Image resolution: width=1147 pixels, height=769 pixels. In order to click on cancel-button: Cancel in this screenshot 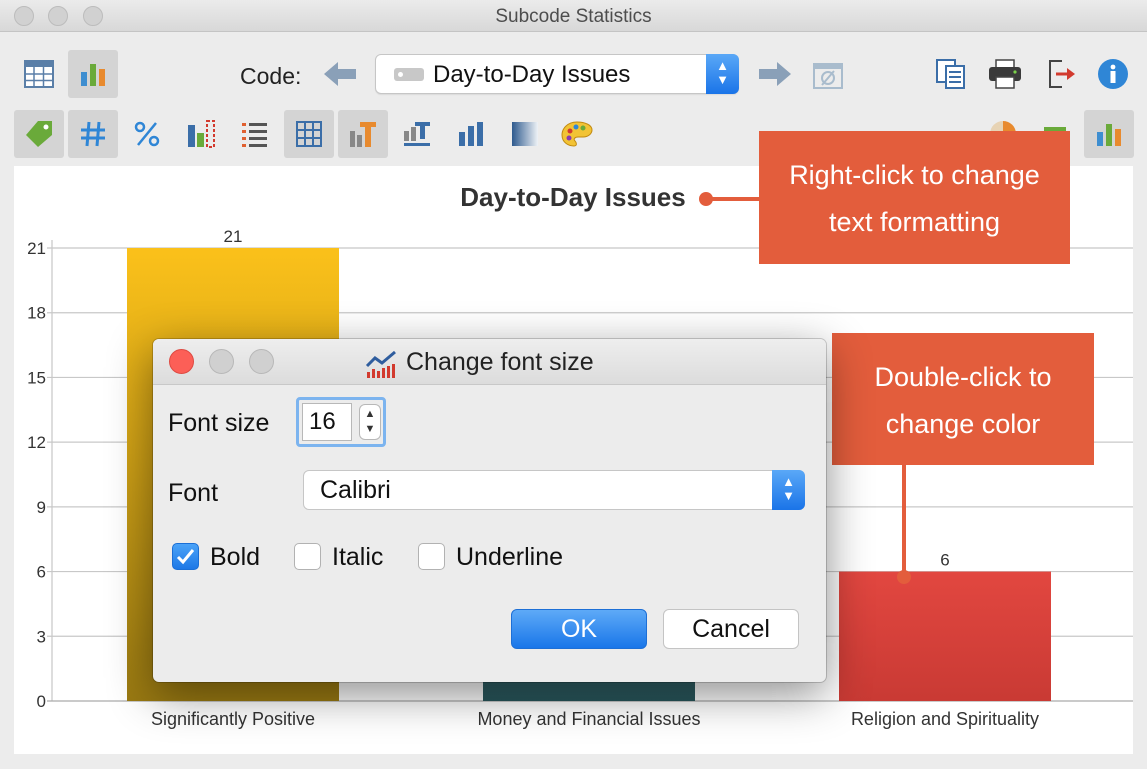, I will do `click(731, 629)`.